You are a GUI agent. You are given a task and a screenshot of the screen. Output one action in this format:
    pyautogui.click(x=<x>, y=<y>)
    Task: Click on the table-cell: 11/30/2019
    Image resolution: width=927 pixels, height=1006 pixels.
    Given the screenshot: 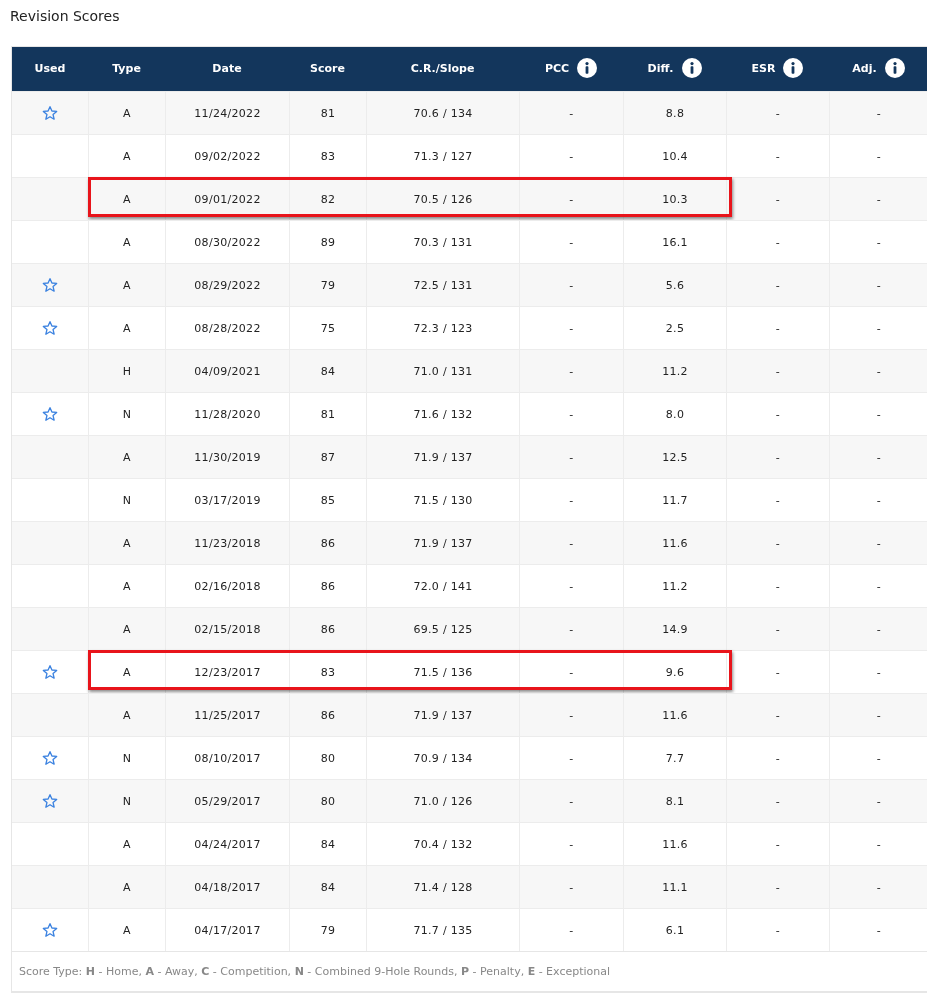 What is the action you would take?
    pyautogui.click(x=227, y=457)
    